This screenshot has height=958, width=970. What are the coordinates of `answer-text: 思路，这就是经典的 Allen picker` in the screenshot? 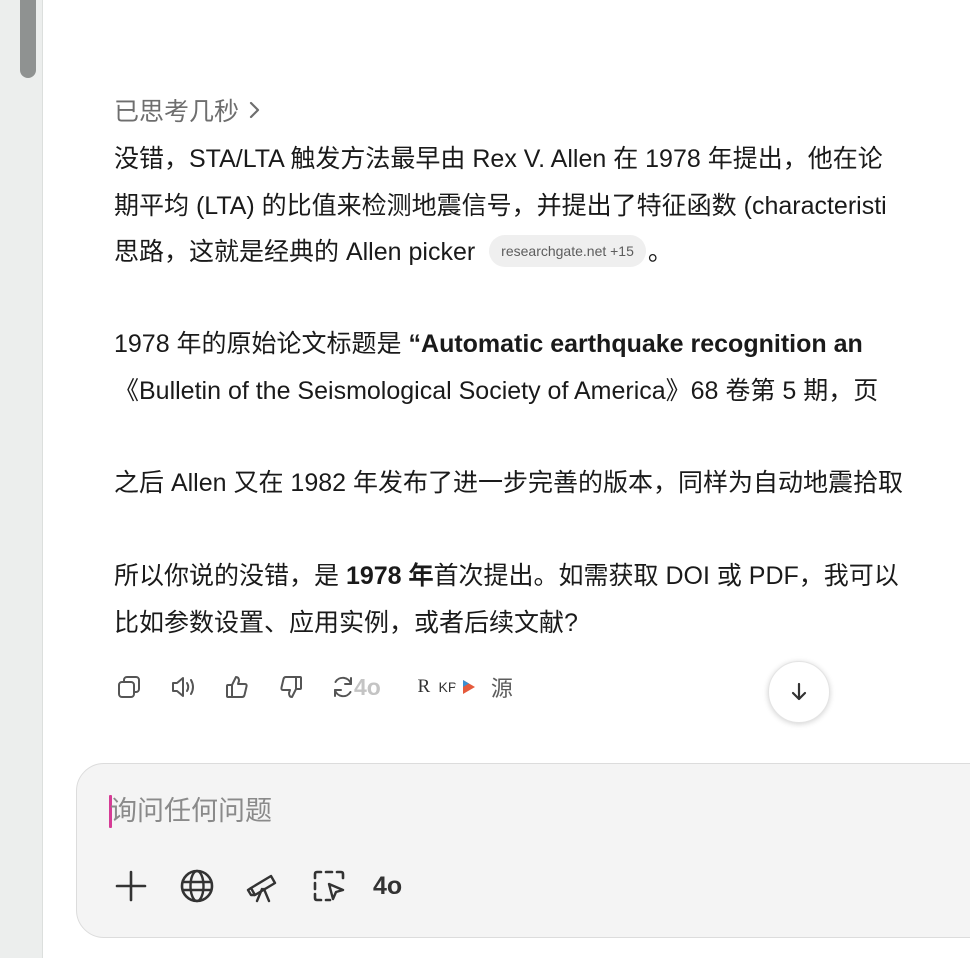 It's located at (295, 252).